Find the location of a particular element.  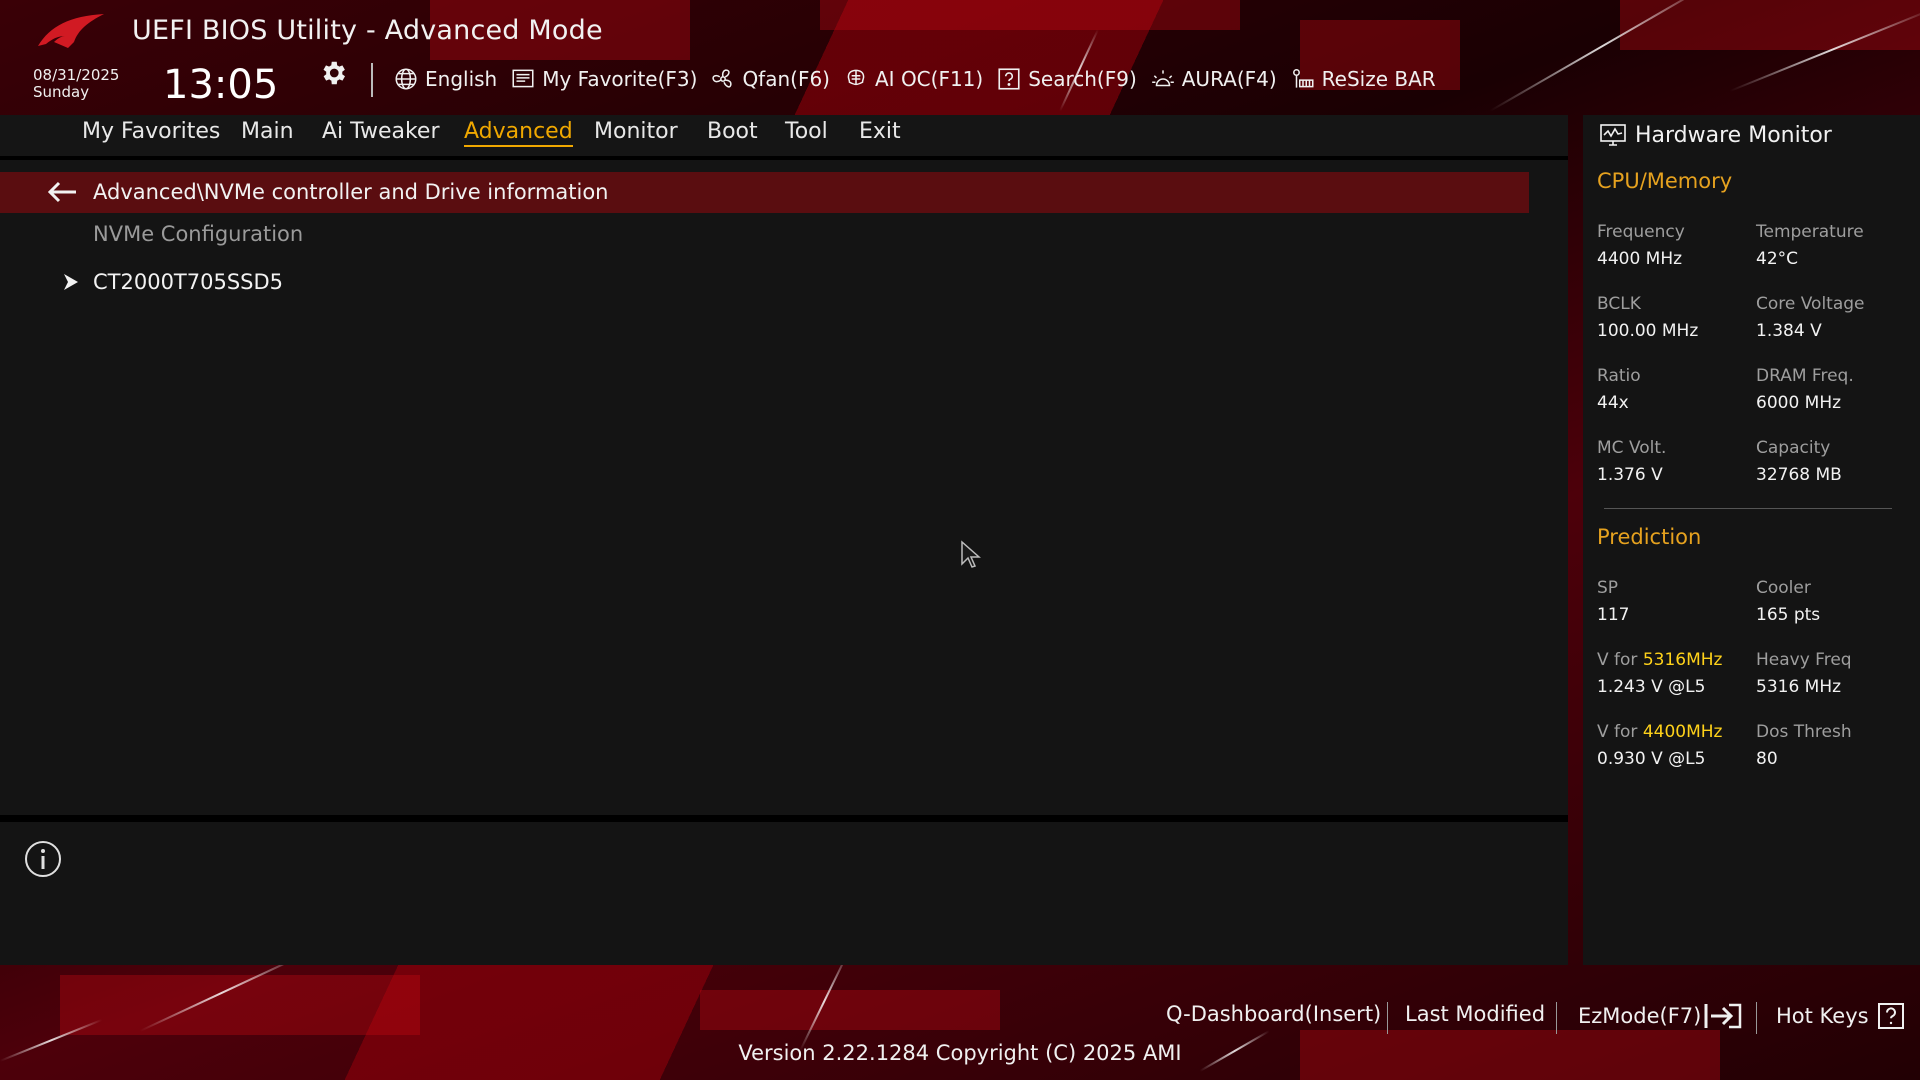

sp-label: SP is located at coordinates (1608, 588).